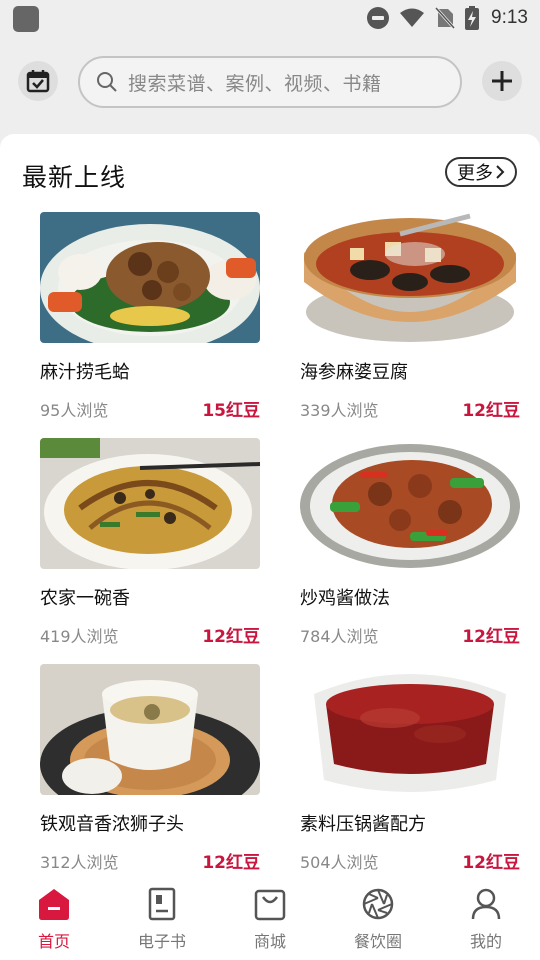  I want to click on search-icon, so click(107, 82).